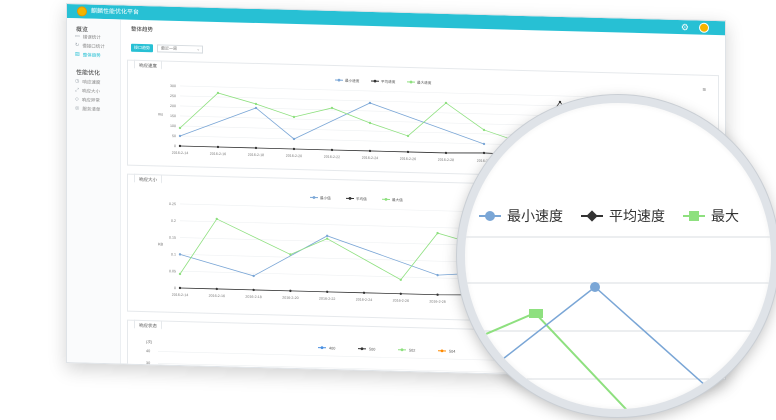 The width and height of the screenshot is (776, 420). Describe the element at coordinates (77, 45) in the screenshot. I see `refresh-icon: ↻` at that location.